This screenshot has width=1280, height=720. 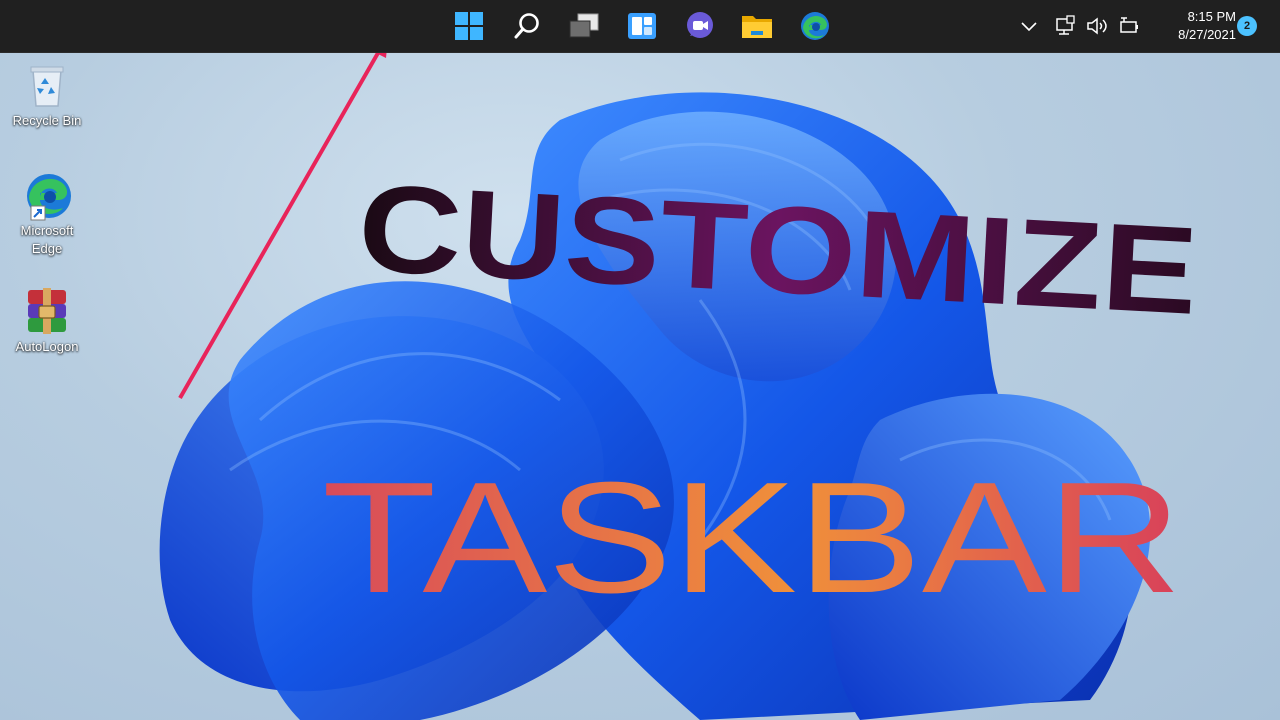 What do you see at coordinates (47, 346) in the screenshot?
I see `desktop-icon-label: AutoLogon` at bounding box center [47, 346].